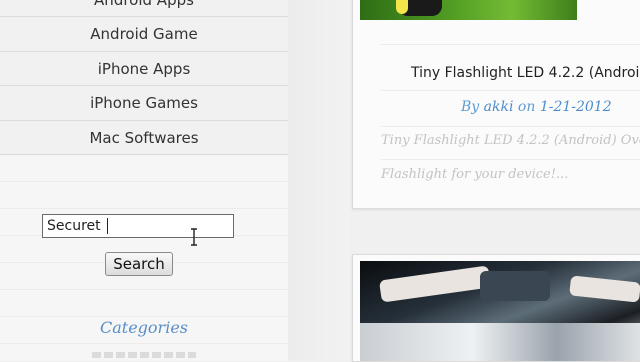 The height and width of the screenshot is (362, 640). What do you see at coordinates (526, 107) in the screenshot?
I see `byline-on: on` at bounding box center [526, 107].